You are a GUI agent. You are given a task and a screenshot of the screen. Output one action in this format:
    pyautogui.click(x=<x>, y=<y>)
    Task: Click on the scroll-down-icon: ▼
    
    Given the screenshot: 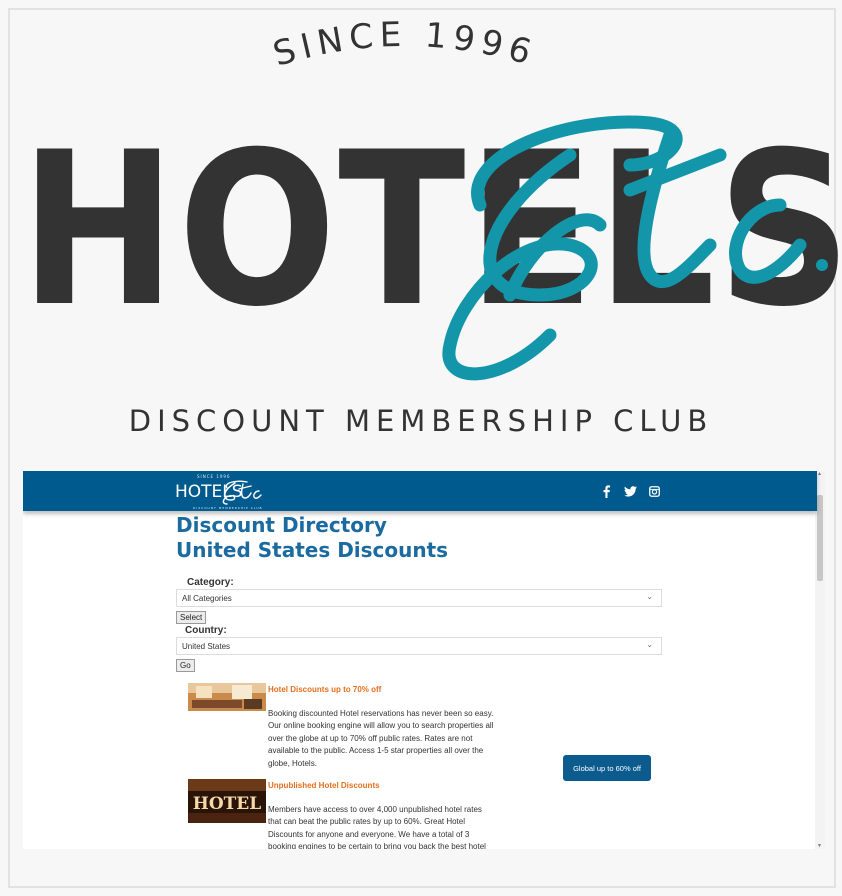 What is the action you would take?
    pyautogui.click(x=819, y=846)
    